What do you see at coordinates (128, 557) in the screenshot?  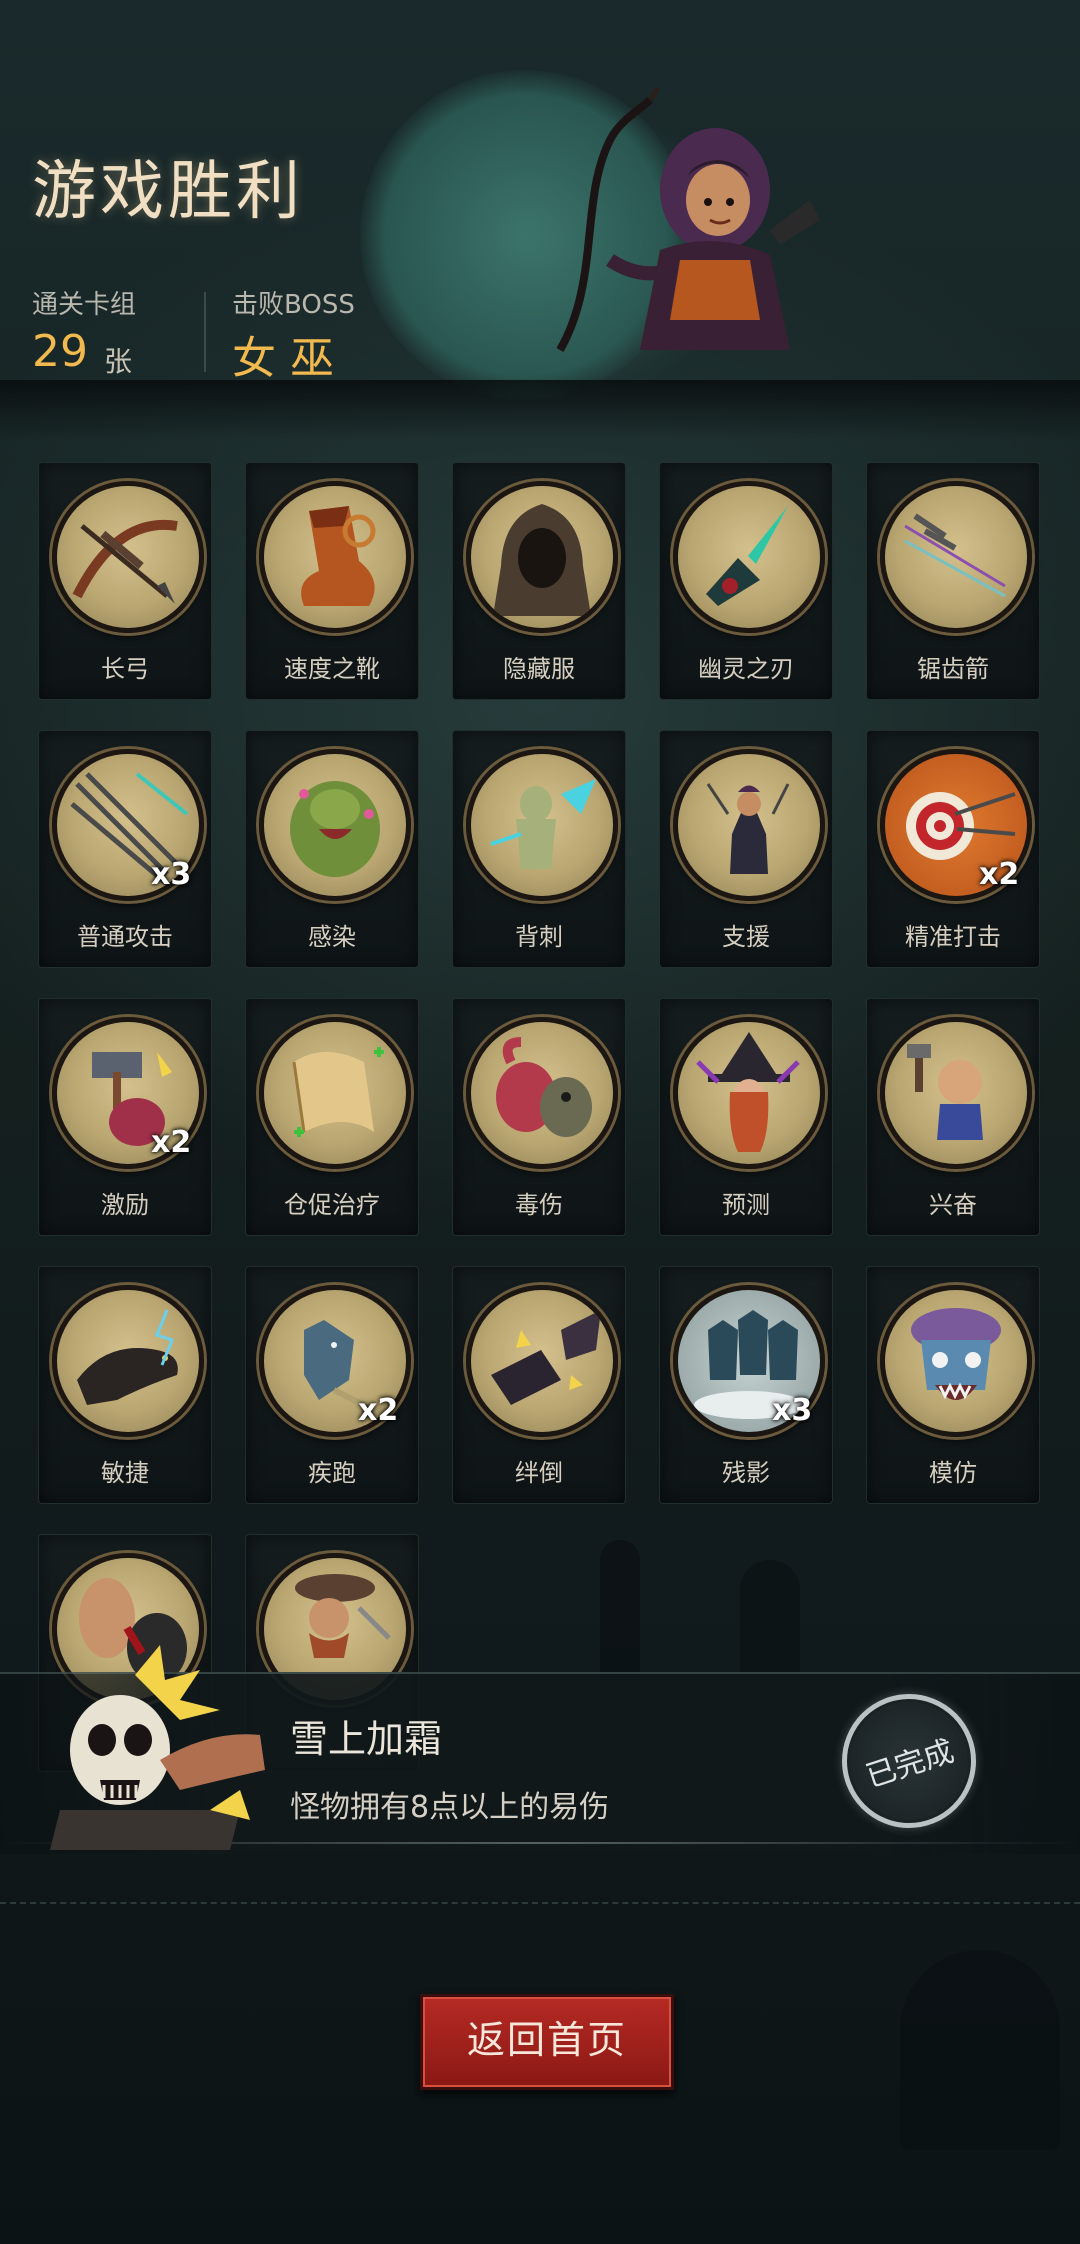 I see `longbow-icon` at bounding box center [128, 557].